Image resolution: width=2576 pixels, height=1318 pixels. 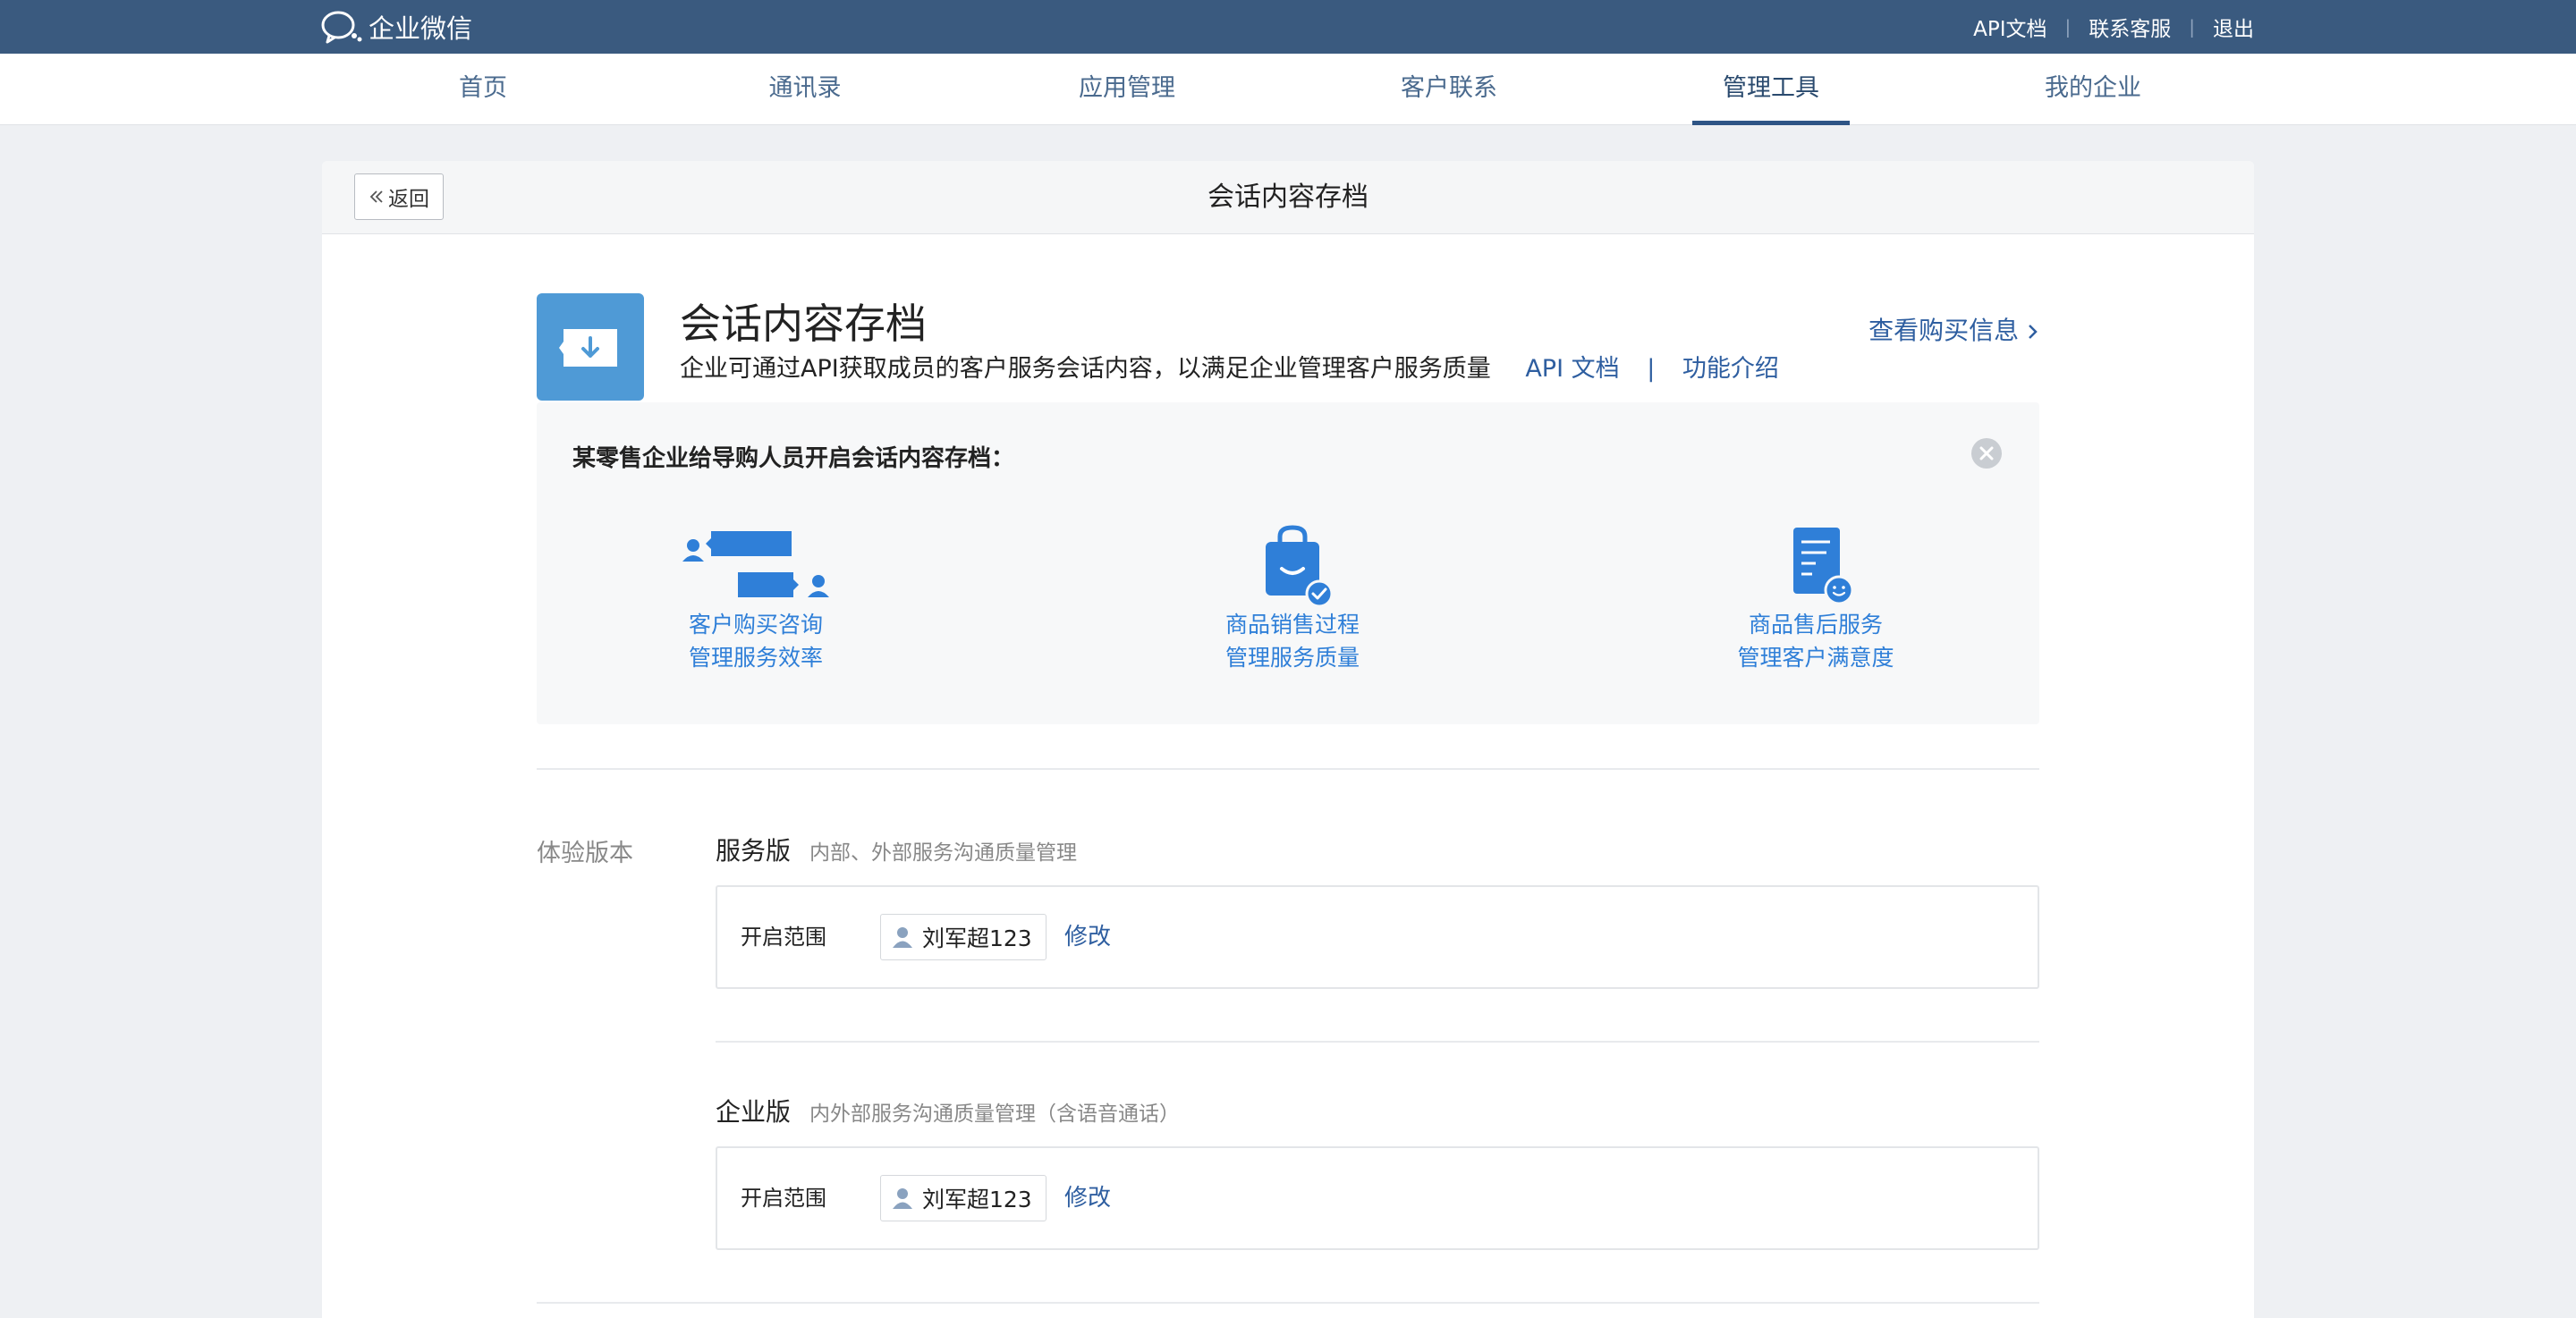 What do you see at coordinates (2009, 27) in the screenshot?
I see `api-doc-link: API文档` at bounding box center [2009, 27].